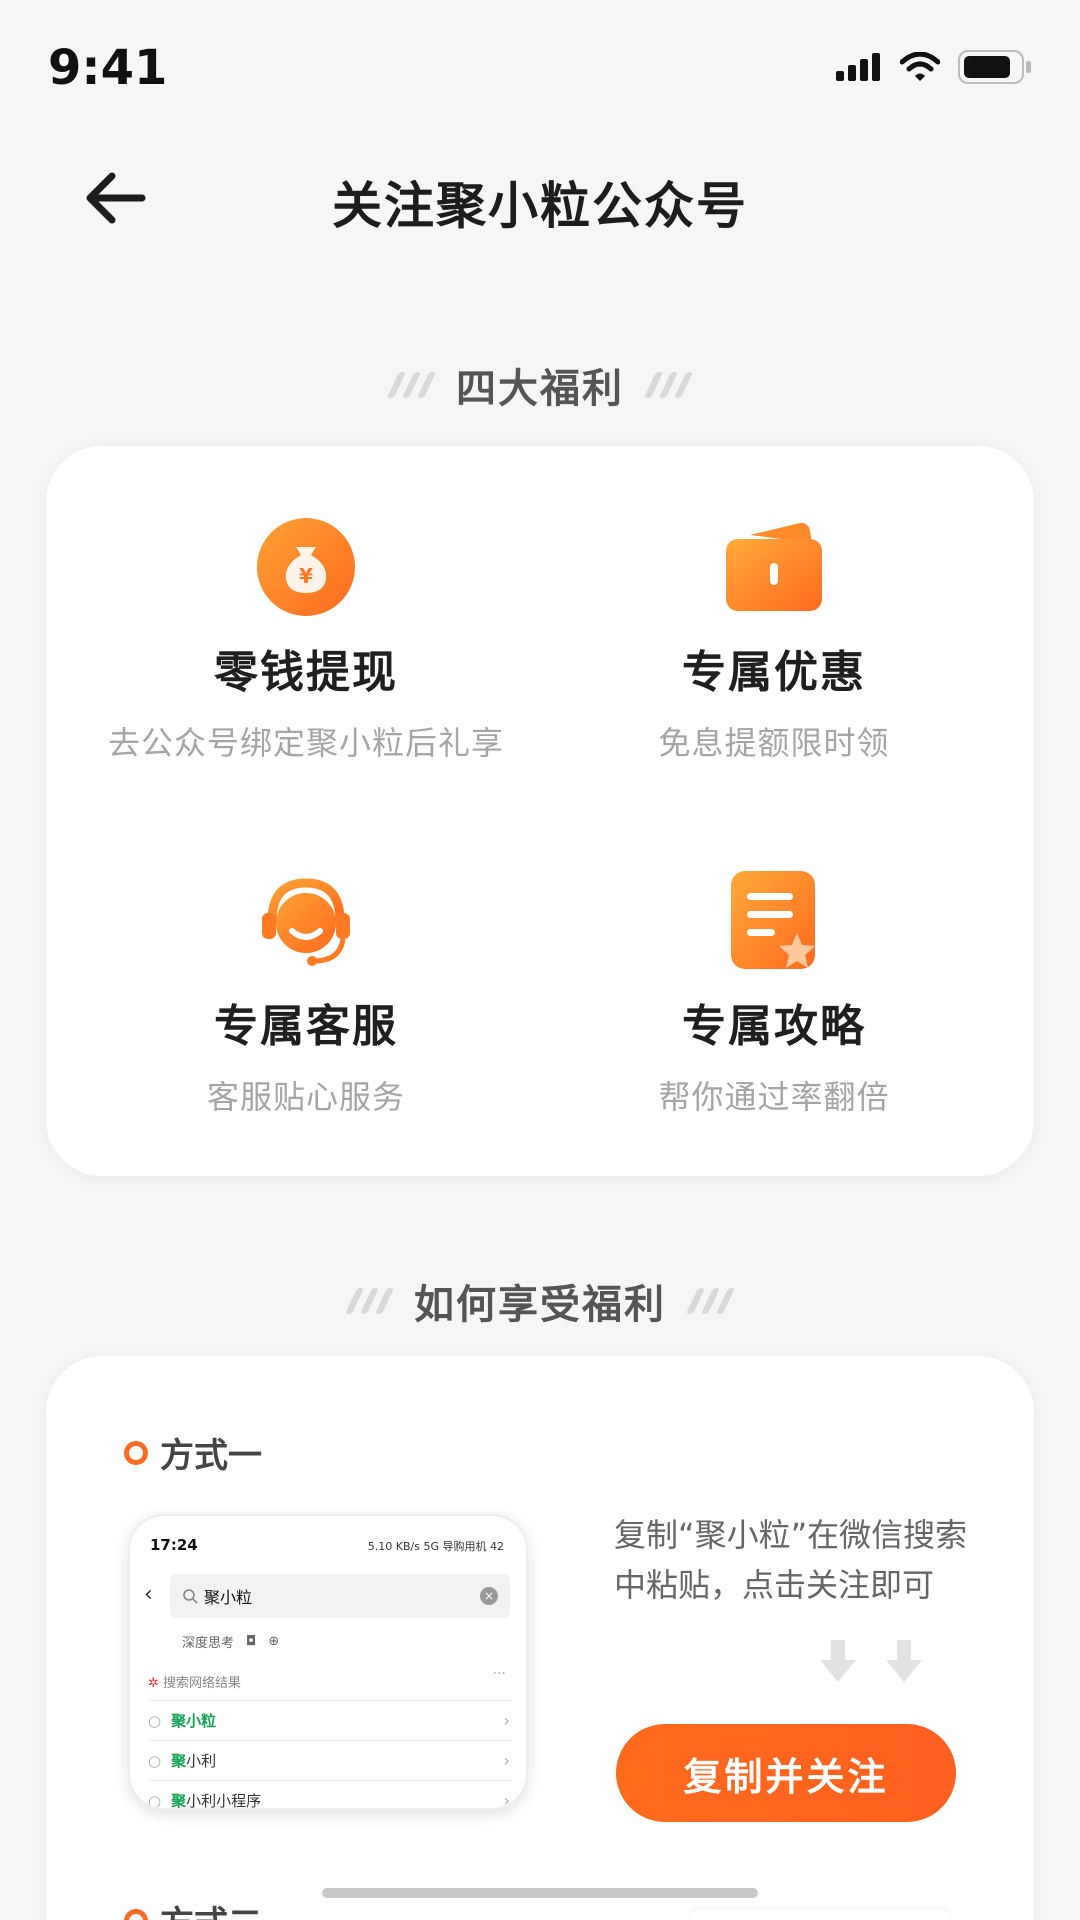  I want to click on benefit-title: 专属攻略, so click(774, 1026).